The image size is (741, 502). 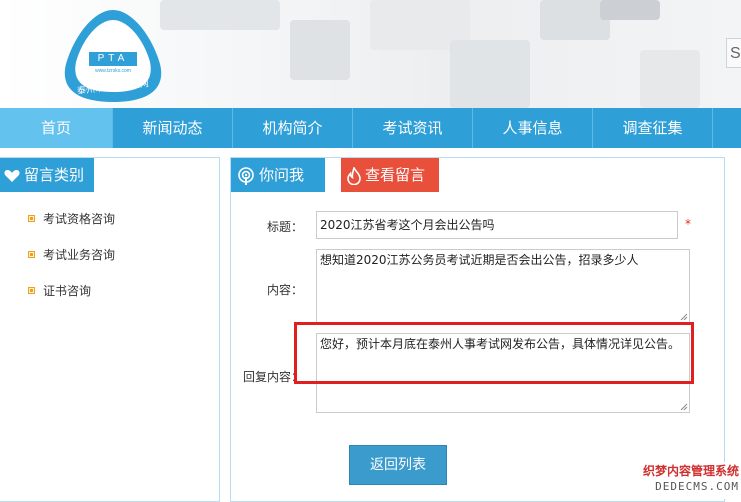 I want to click on flame-icon, so click(x=354, y=175).